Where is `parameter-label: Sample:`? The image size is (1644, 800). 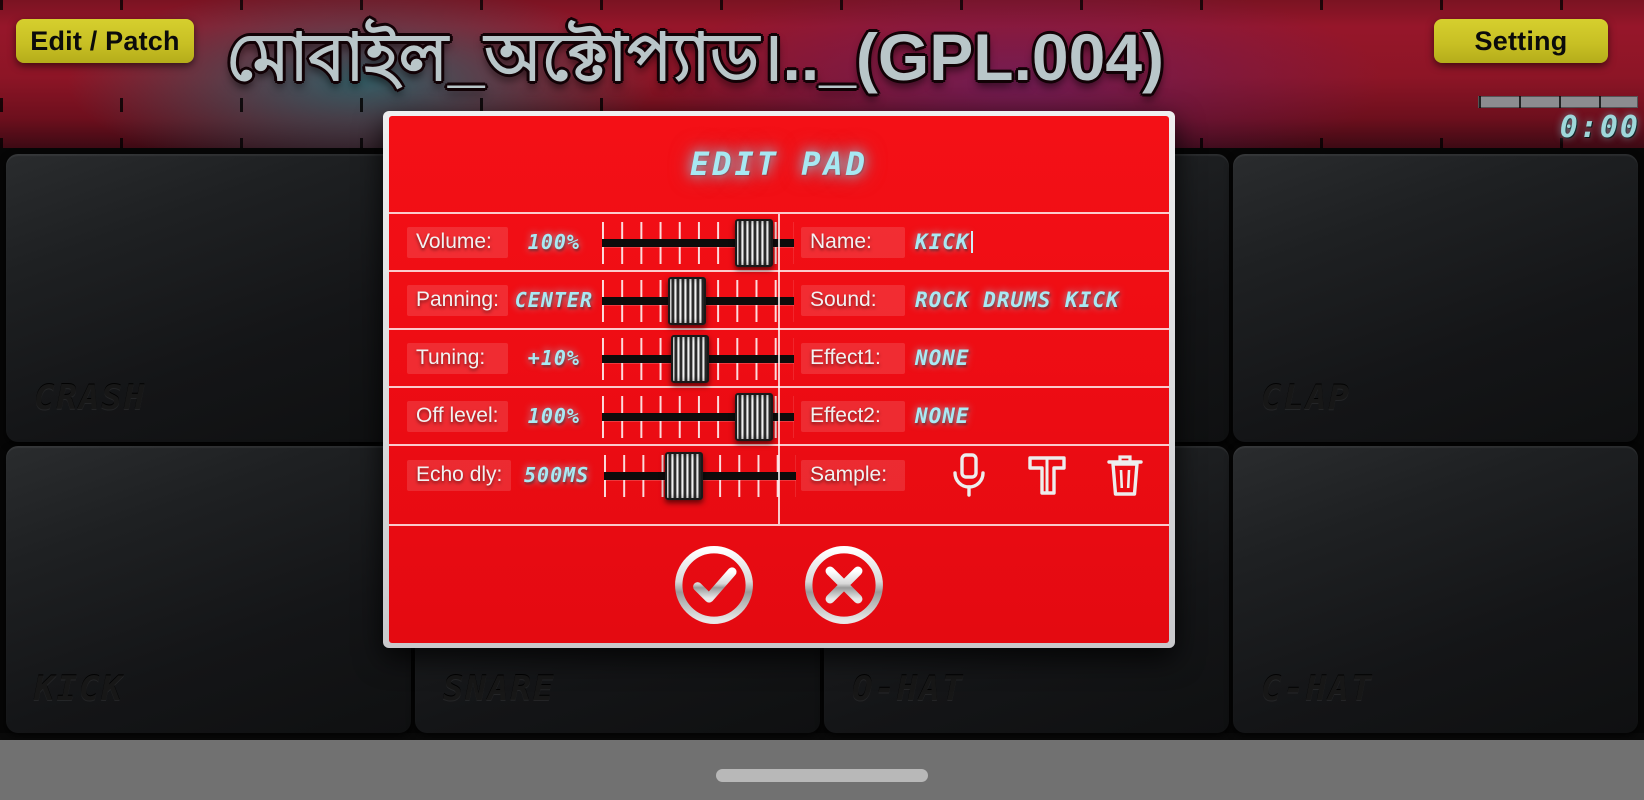 parameter-label: Sample: is located at coordinates (853, 475).